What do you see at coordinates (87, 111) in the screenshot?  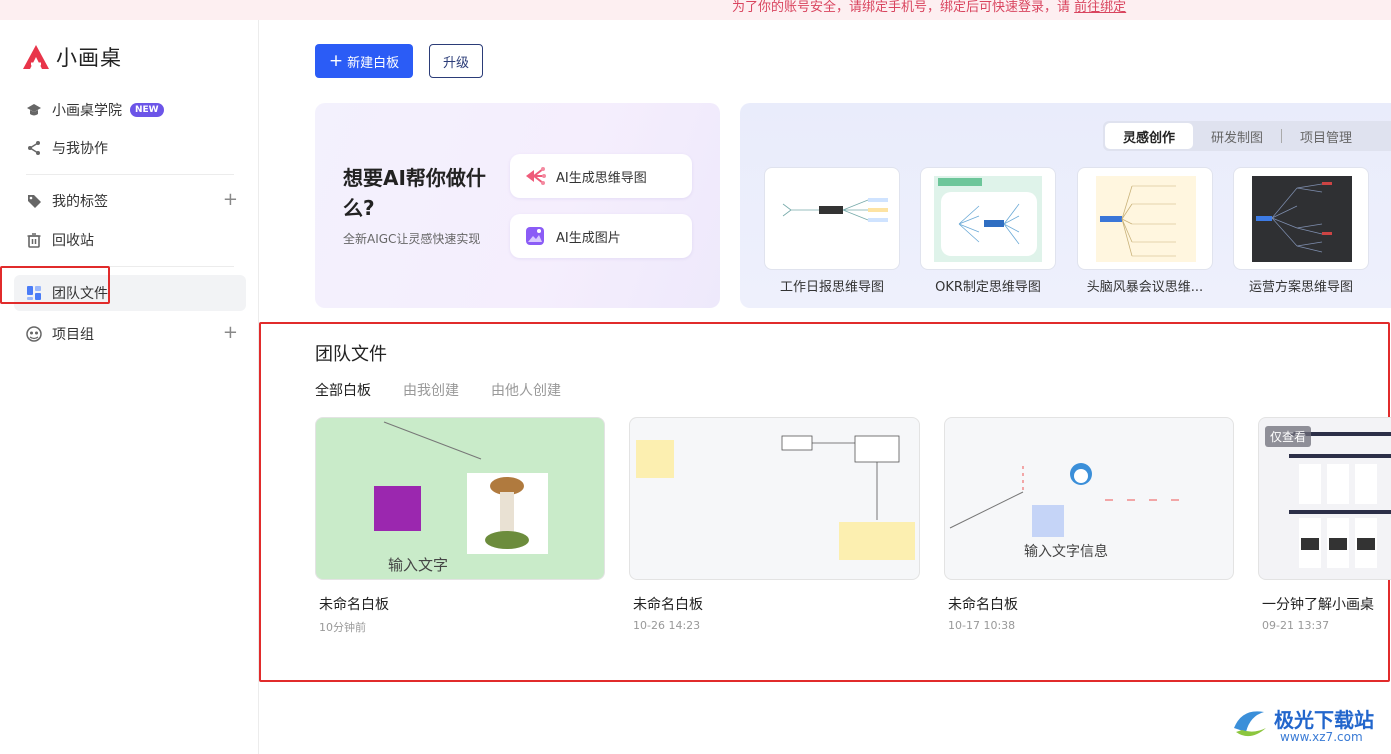 I see `sidebar-item-label: 小画桌学院` at bounding box center [87, 111].